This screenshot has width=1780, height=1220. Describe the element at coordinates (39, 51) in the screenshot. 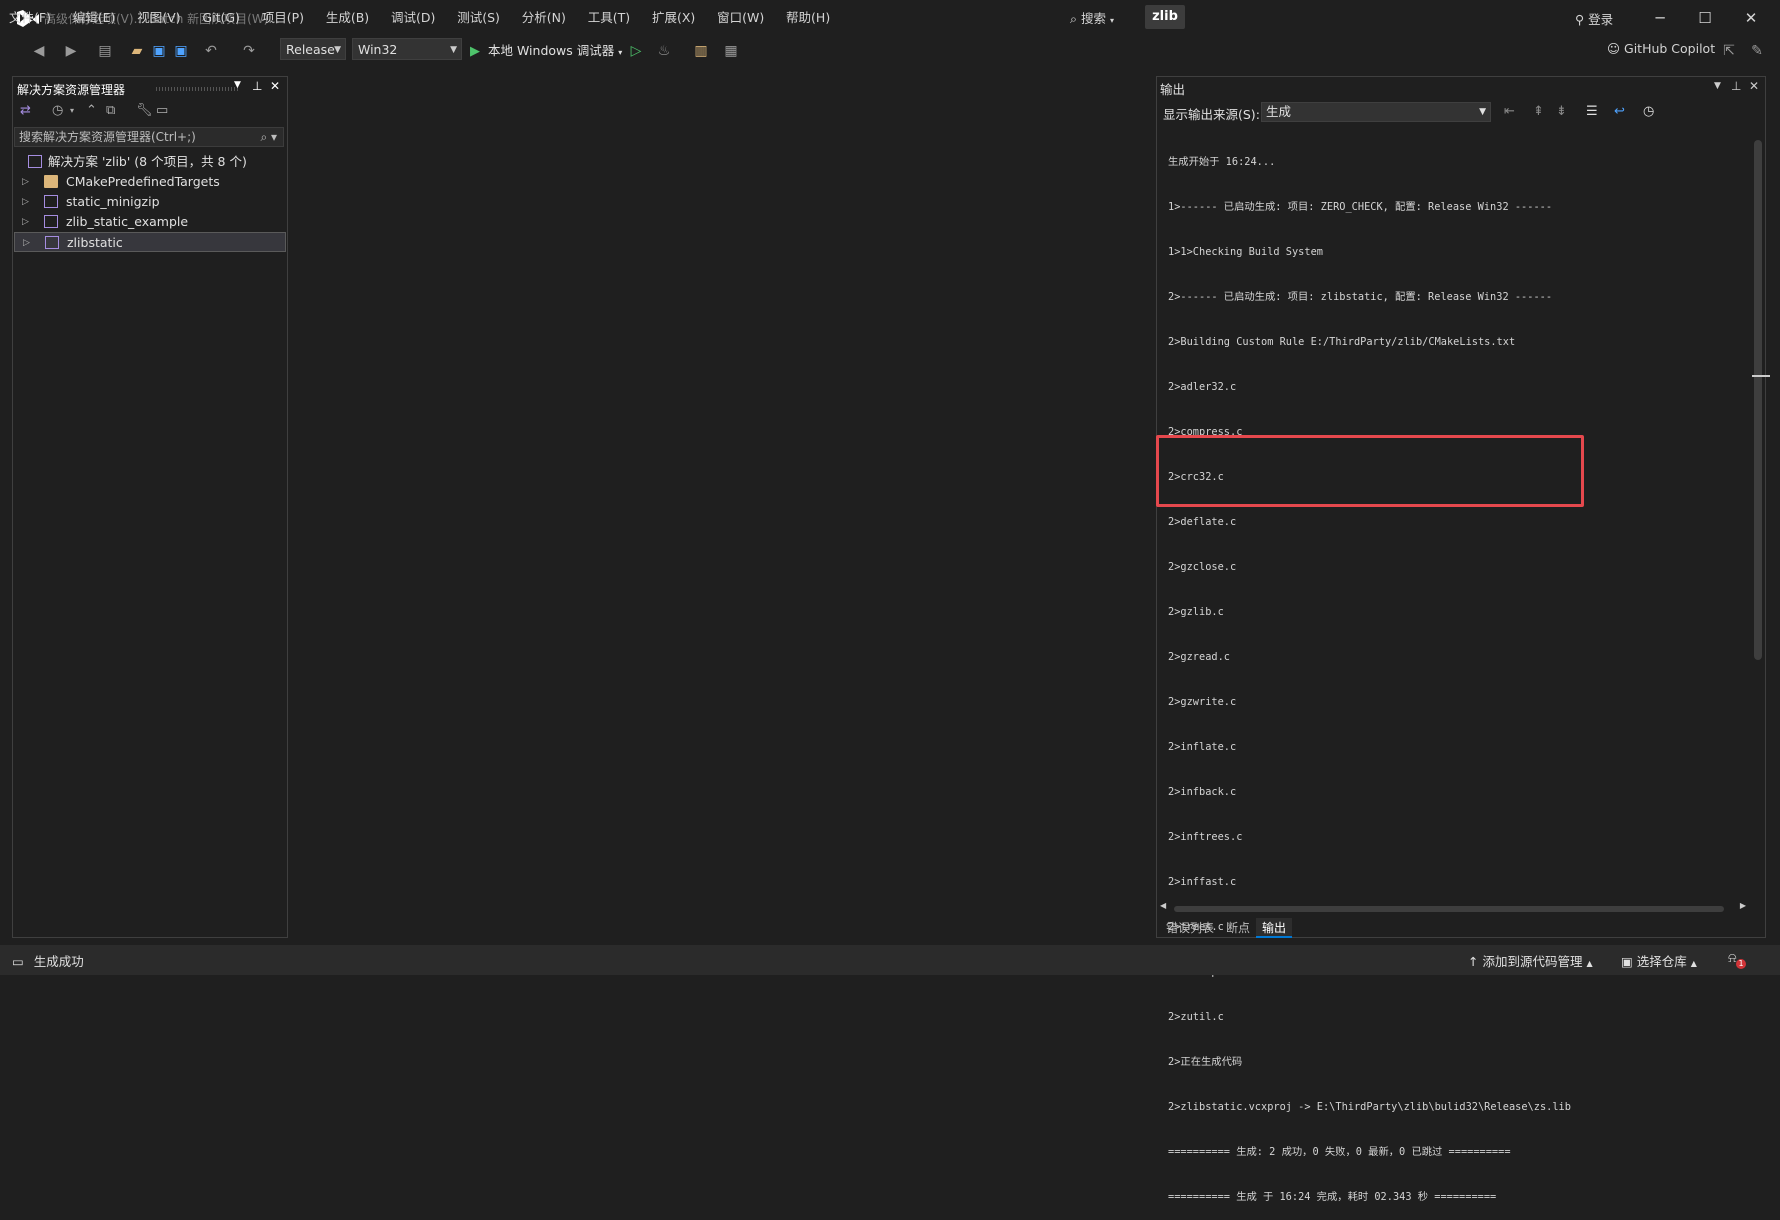

I see `back-icon: ◀` at that location.